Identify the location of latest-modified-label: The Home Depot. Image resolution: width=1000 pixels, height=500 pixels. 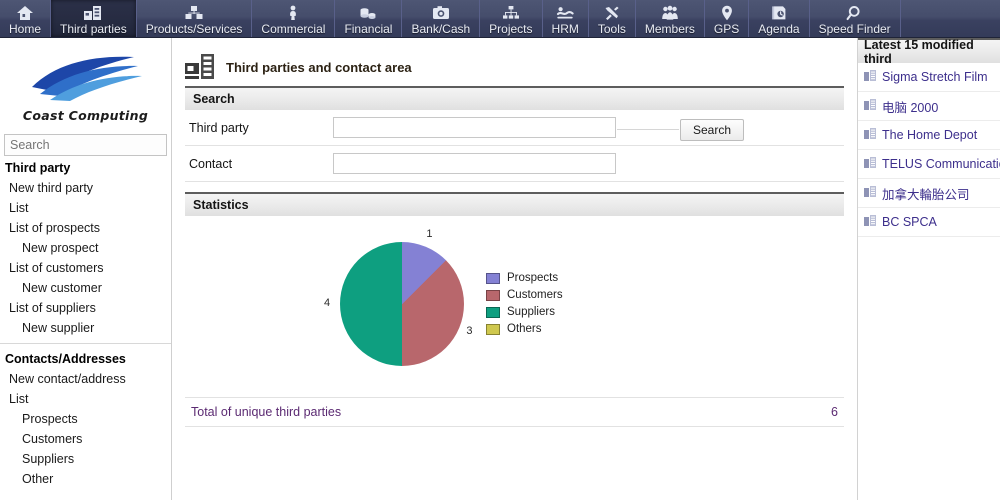
(930, 135).